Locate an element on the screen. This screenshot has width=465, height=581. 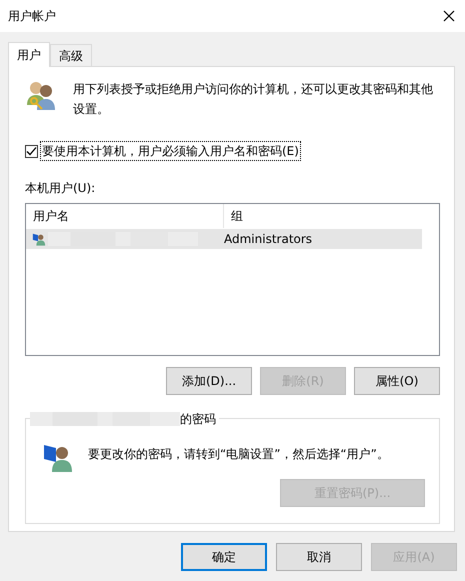
window-title: 用户帐户 is located at coordinates (32, 16).